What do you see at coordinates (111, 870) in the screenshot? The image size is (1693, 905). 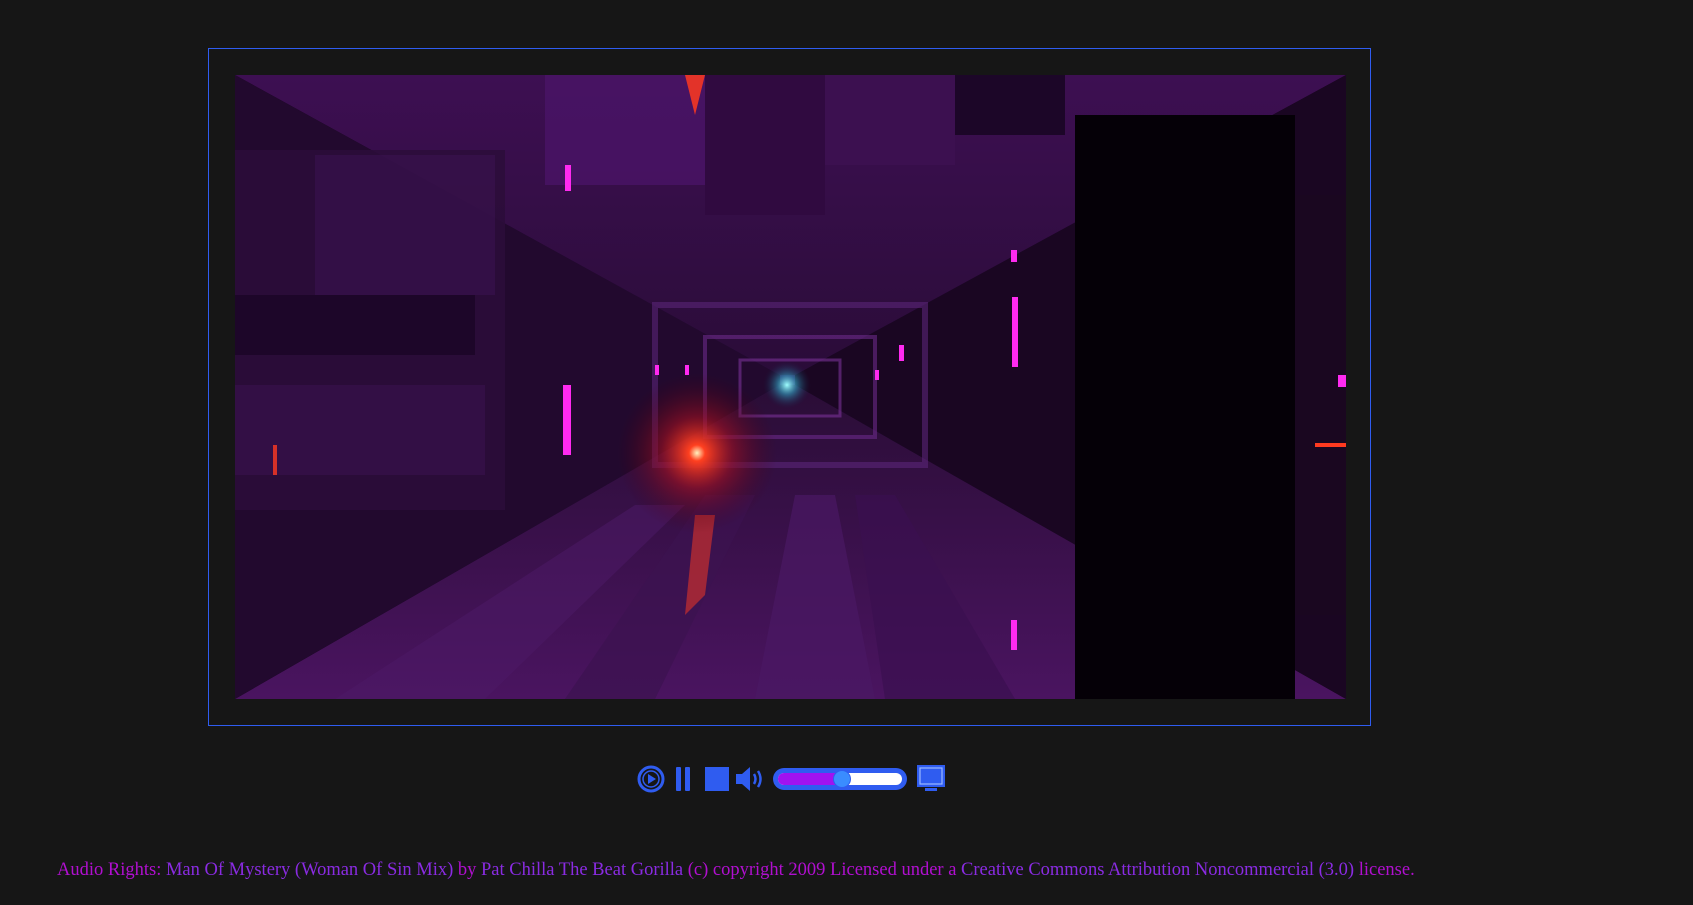 I see `credits-prefix: Audio Rights:` at bounding box center [111, 870].